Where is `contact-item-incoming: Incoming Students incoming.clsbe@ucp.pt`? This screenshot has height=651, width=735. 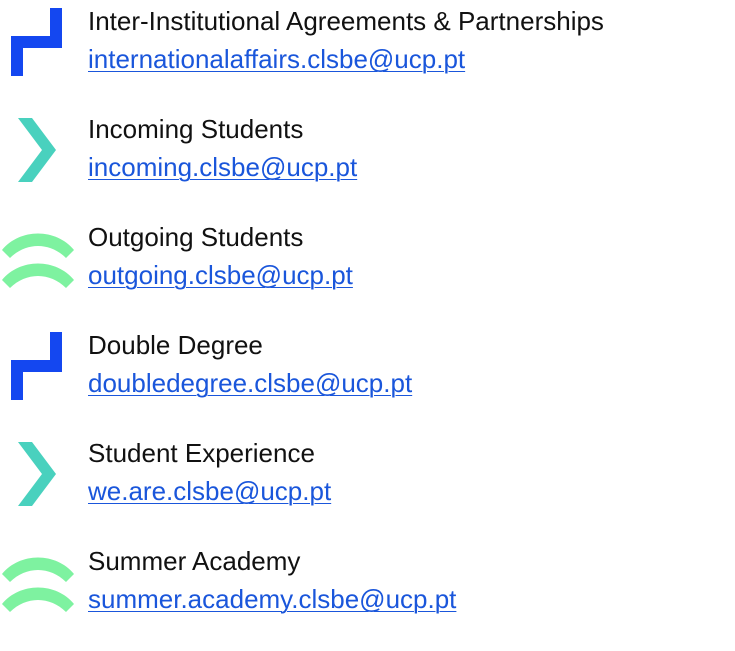
contact-item-incoming: Incoming Students incoming.clsbe@ucp.pt is located at coordinates (367, 152).